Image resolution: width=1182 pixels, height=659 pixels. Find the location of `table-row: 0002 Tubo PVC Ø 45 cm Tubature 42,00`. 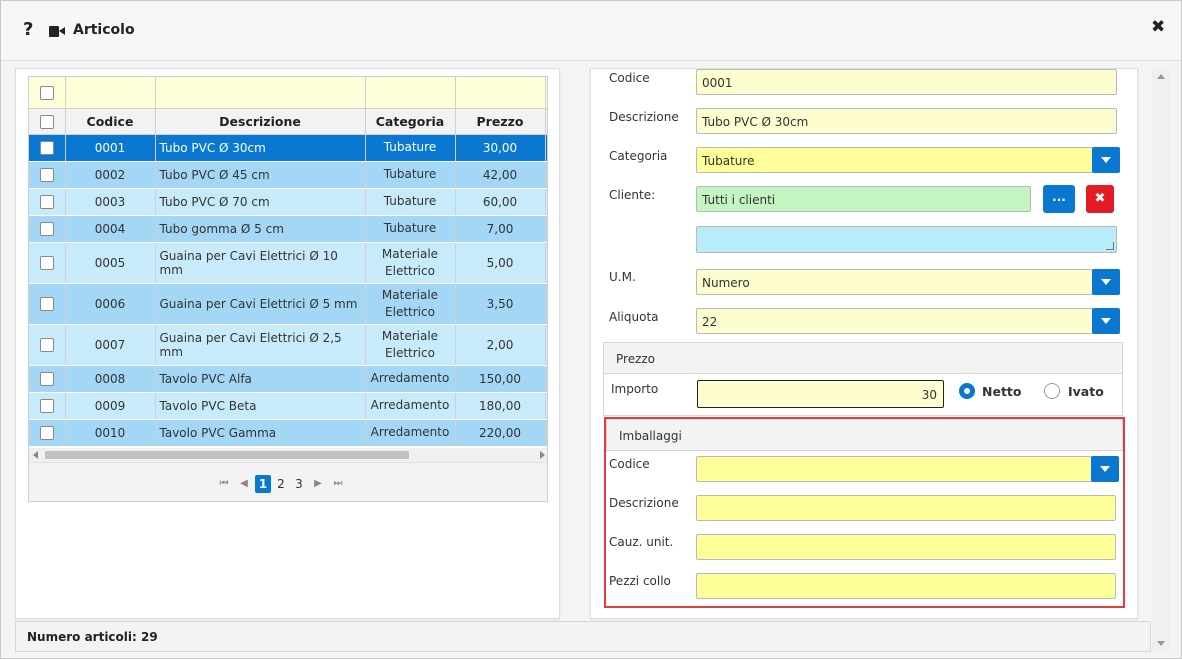

table-row: 0002 Tubo PVC Ø 45 cm Tubature 42,00 is located at coordinates (288, 175).